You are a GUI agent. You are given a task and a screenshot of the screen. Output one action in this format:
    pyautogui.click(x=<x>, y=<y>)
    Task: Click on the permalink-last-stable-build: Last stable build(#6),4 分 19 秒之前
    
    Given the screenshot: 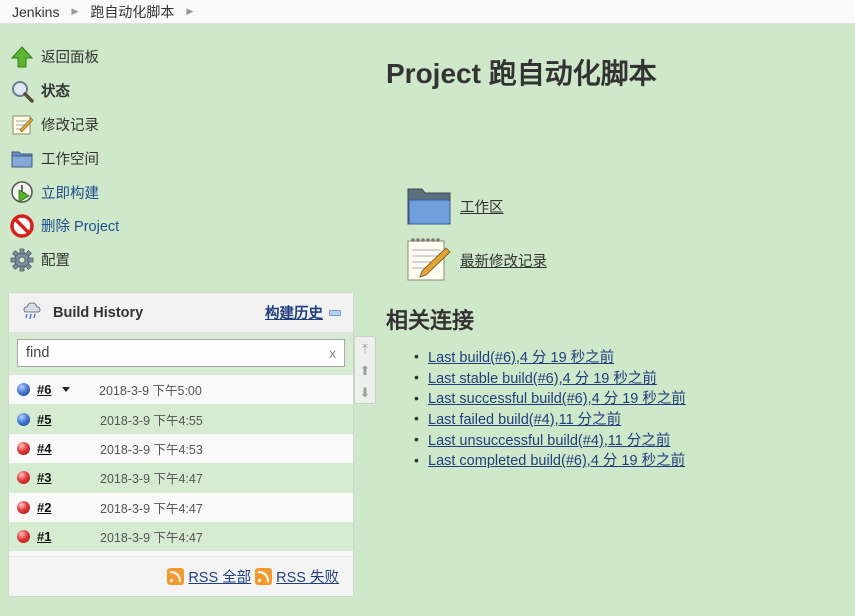 What is the action you would take?
    pyautogui.click(x=542, y=377)
    